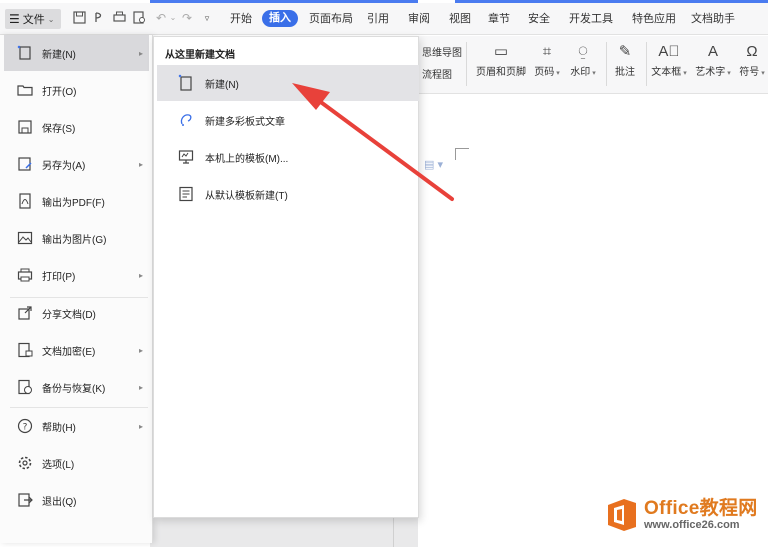 The image size is (768, 547). Describe the element at coordinates (280, 18) in the screenshot. I see `tab-insert: 插入` at that location.